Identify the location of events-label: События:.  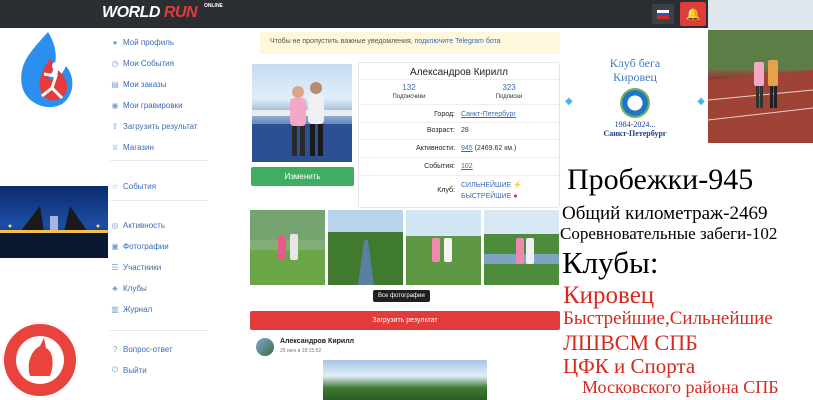
(439, 166).